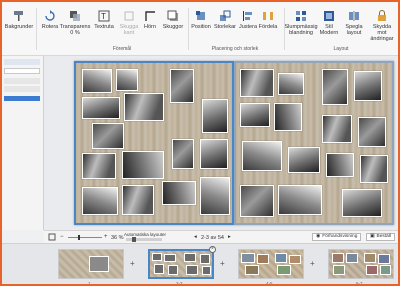 The width and height of the screenshot is (400, 286). Describe the element at coordinates (103, 16) in the screenshot. I see `svg-text: T` at that location.